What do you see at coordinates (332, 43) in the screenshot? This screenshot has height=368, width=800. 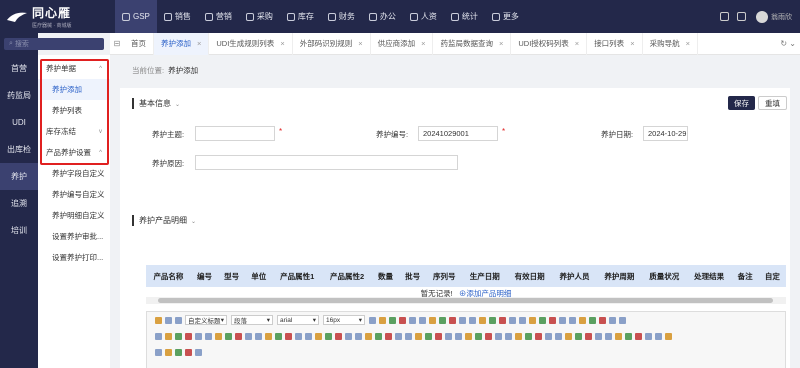 I see `tab-3: 外部码识别规则 ×` at bounding box center [332, 43].